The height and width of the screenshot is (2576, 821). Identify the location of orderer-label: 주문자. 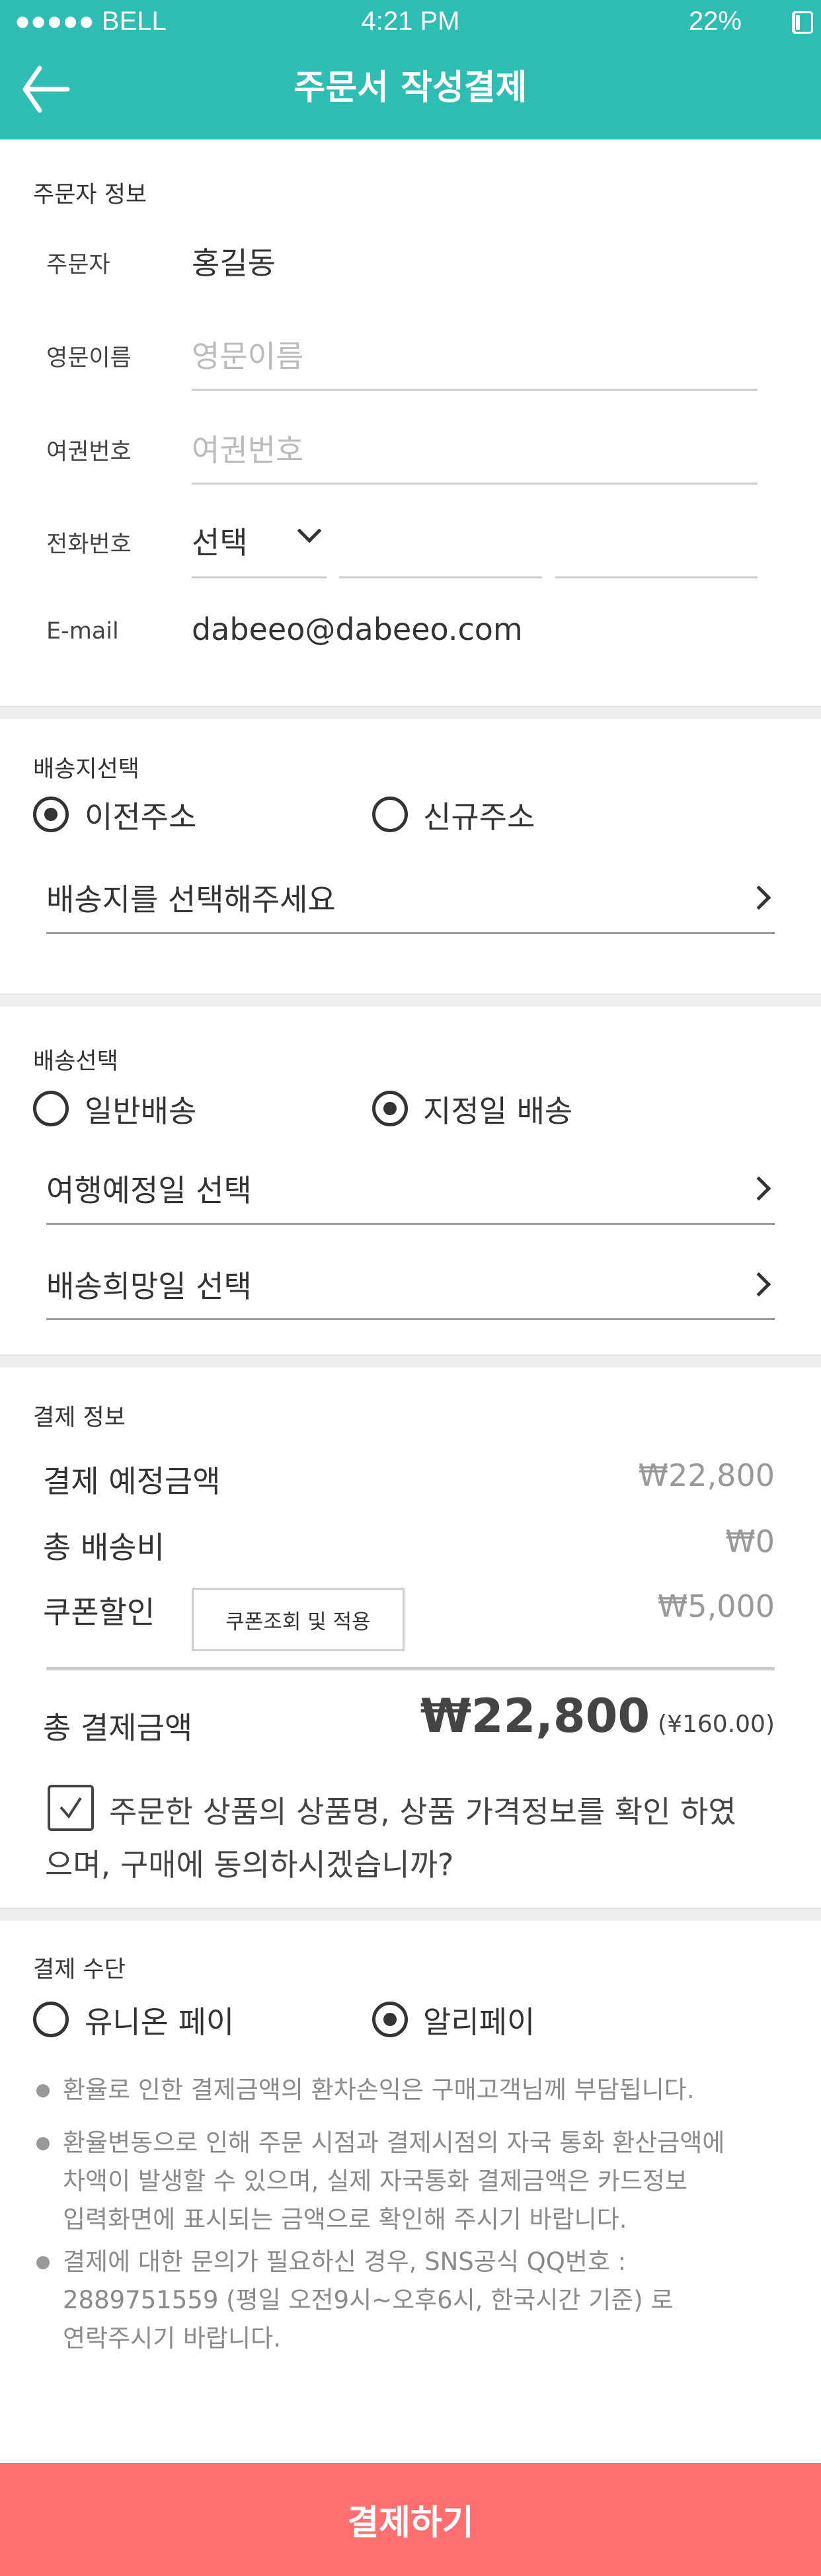
(78, 265).